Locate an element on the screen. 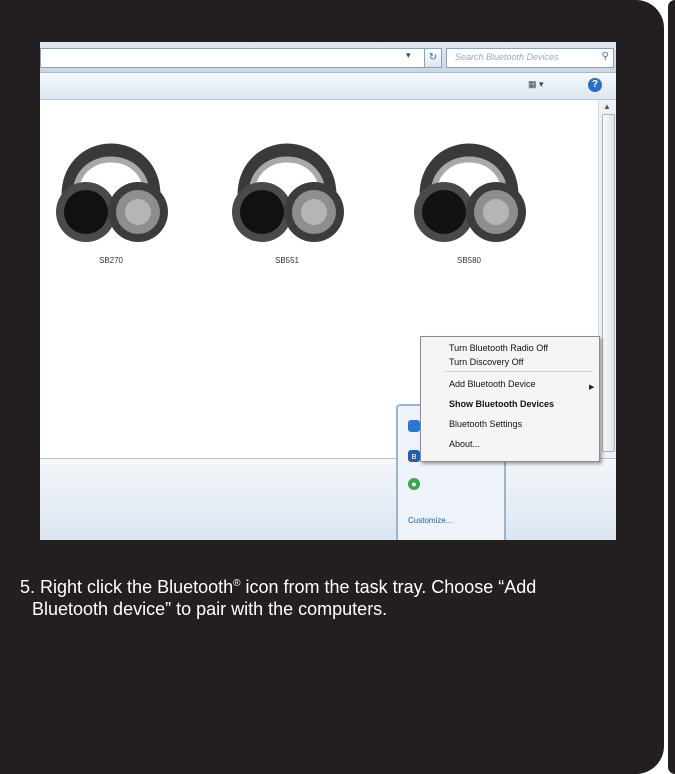  vertical-scrollbar: ▲ is located at coordinates (607, 279).